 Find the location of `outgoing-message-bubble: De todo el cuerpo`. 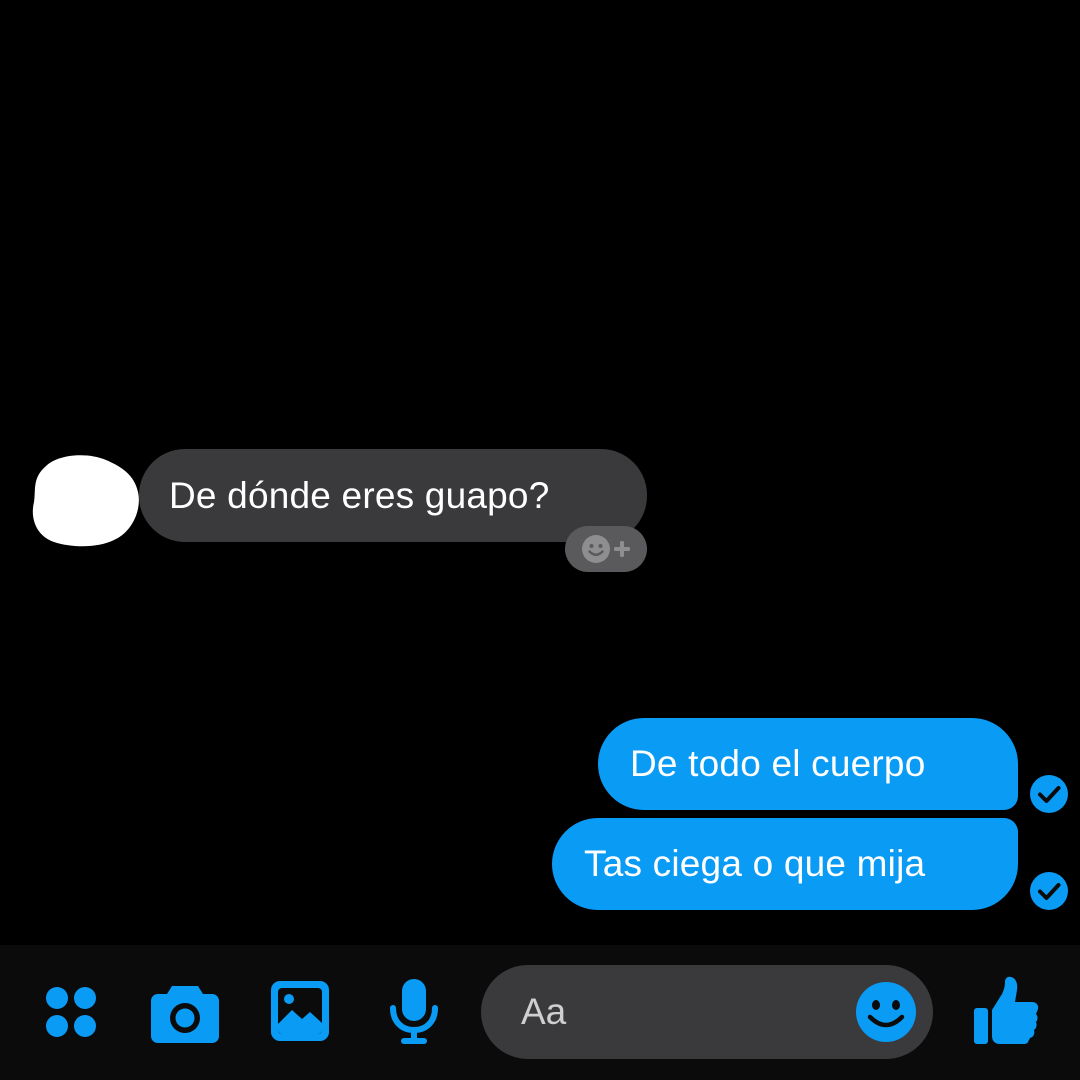

outgoing-message-bubble: De todo el cuerpo is located at coordinates (808, 764).